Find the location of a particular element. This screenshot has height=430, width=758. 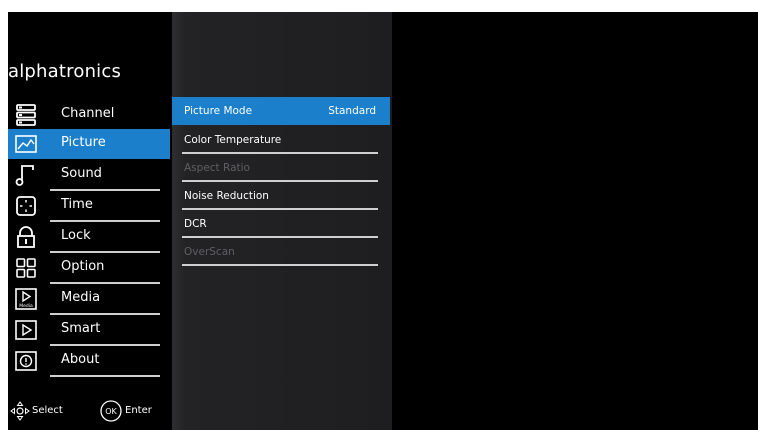

menu-item-lock: Lock is located at coordinates (89, 237).